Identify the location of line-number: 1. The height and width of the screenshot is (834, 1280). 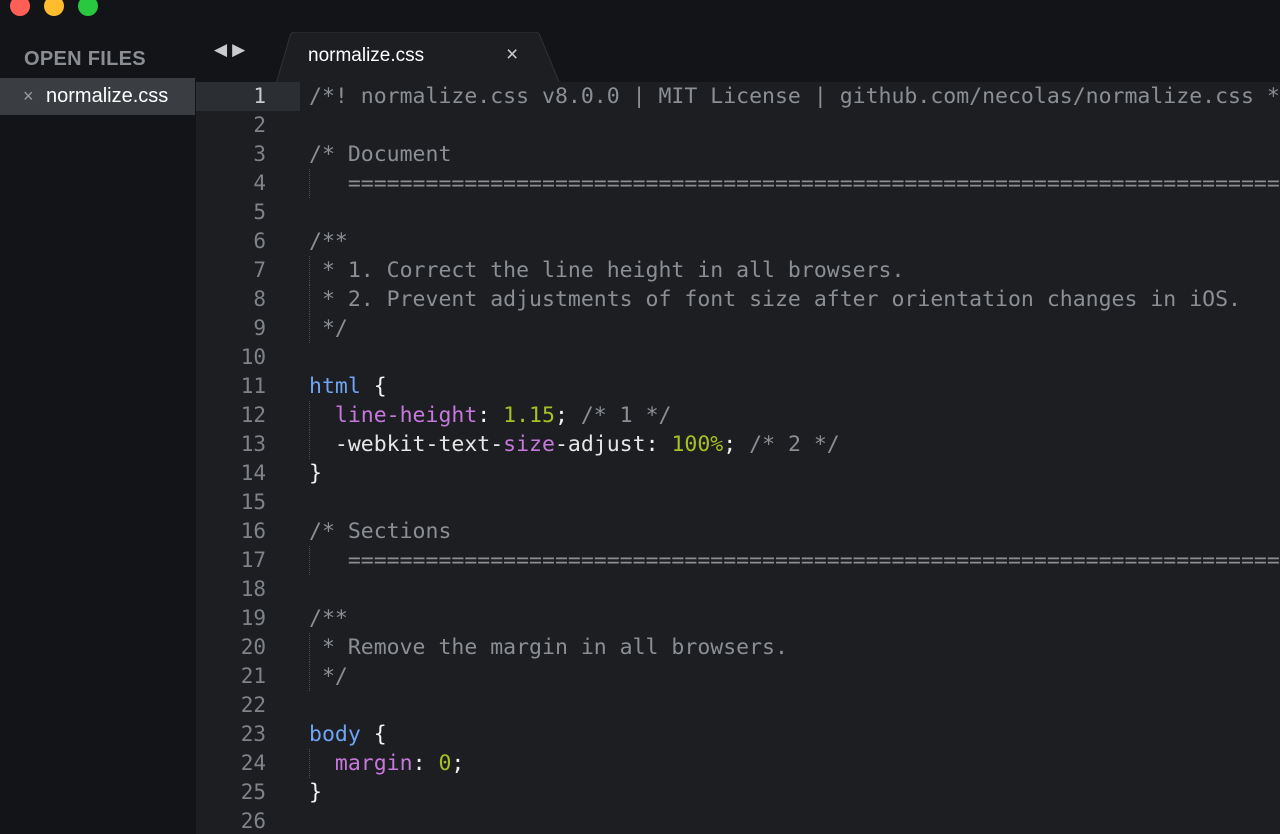
(259, 96).